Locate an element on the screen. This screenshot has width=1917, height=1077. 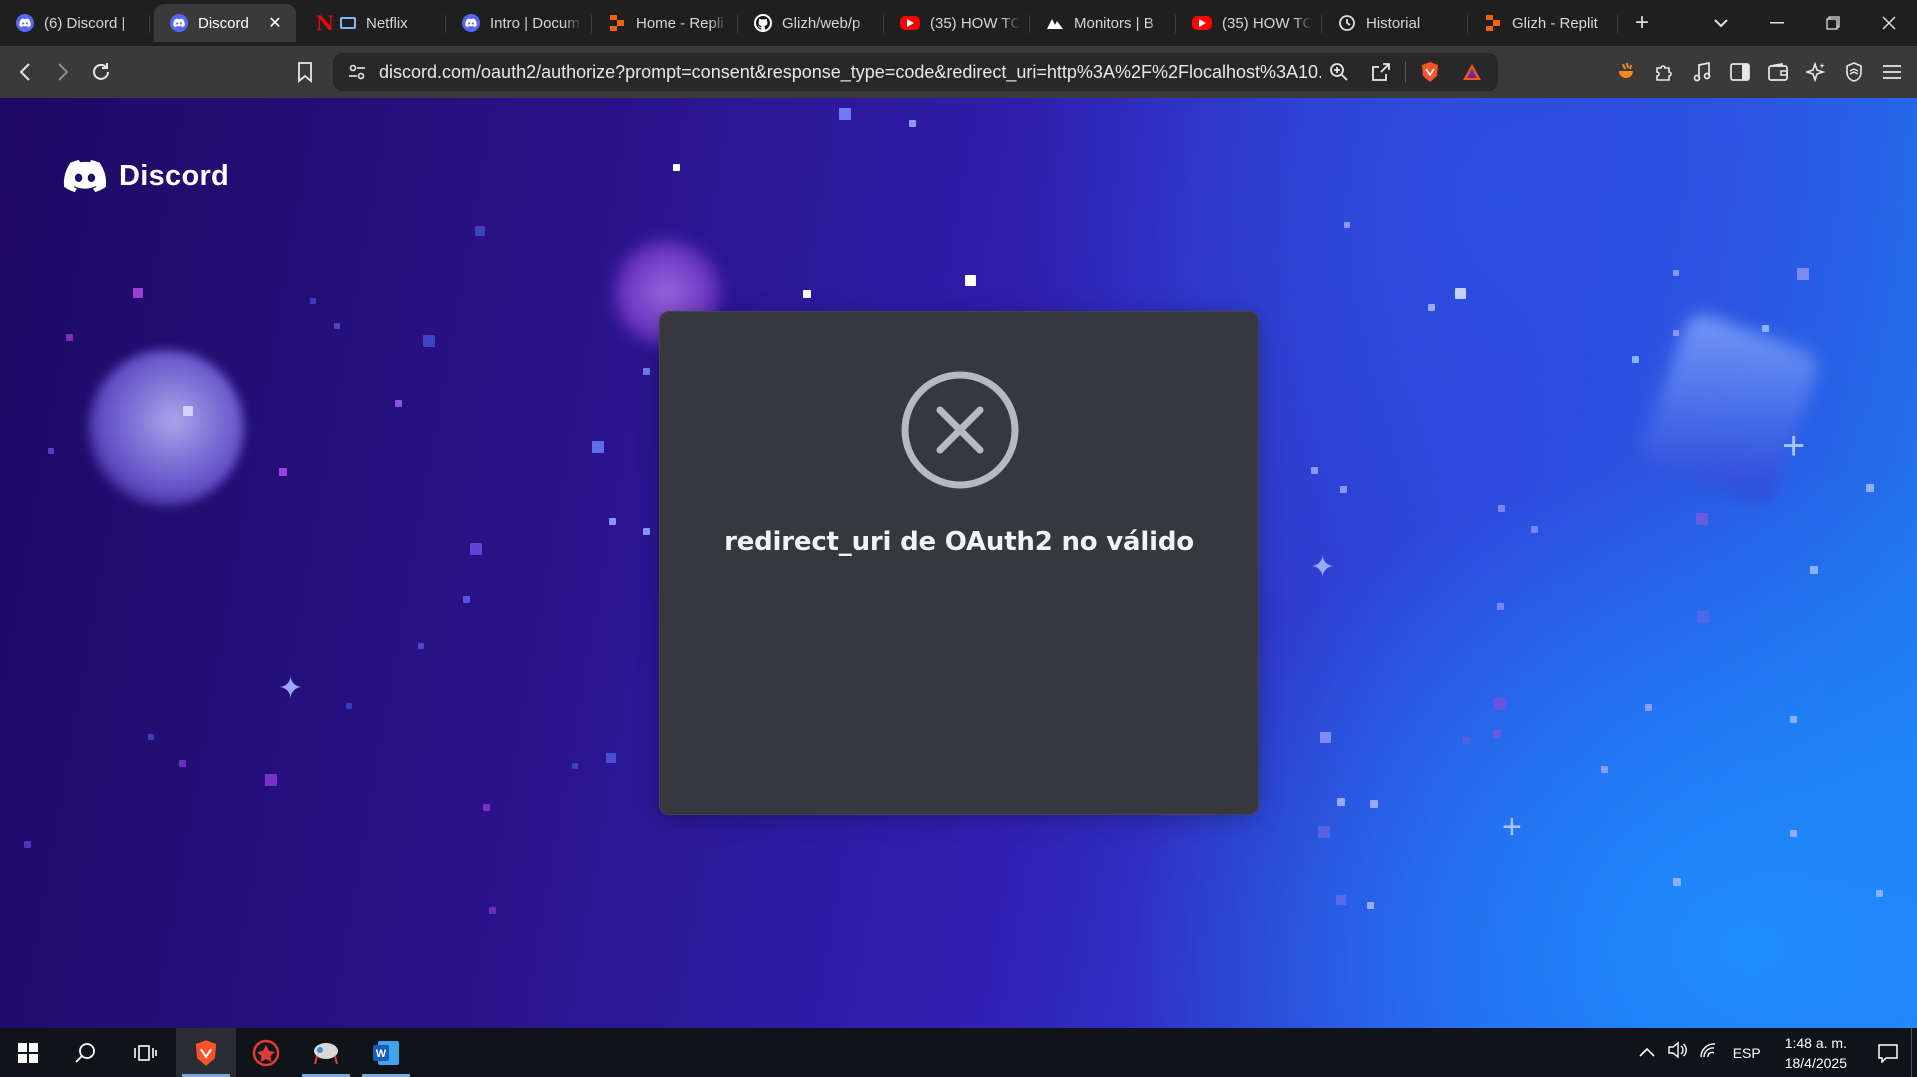
close-window-button is located at coordinates (1889, 23).